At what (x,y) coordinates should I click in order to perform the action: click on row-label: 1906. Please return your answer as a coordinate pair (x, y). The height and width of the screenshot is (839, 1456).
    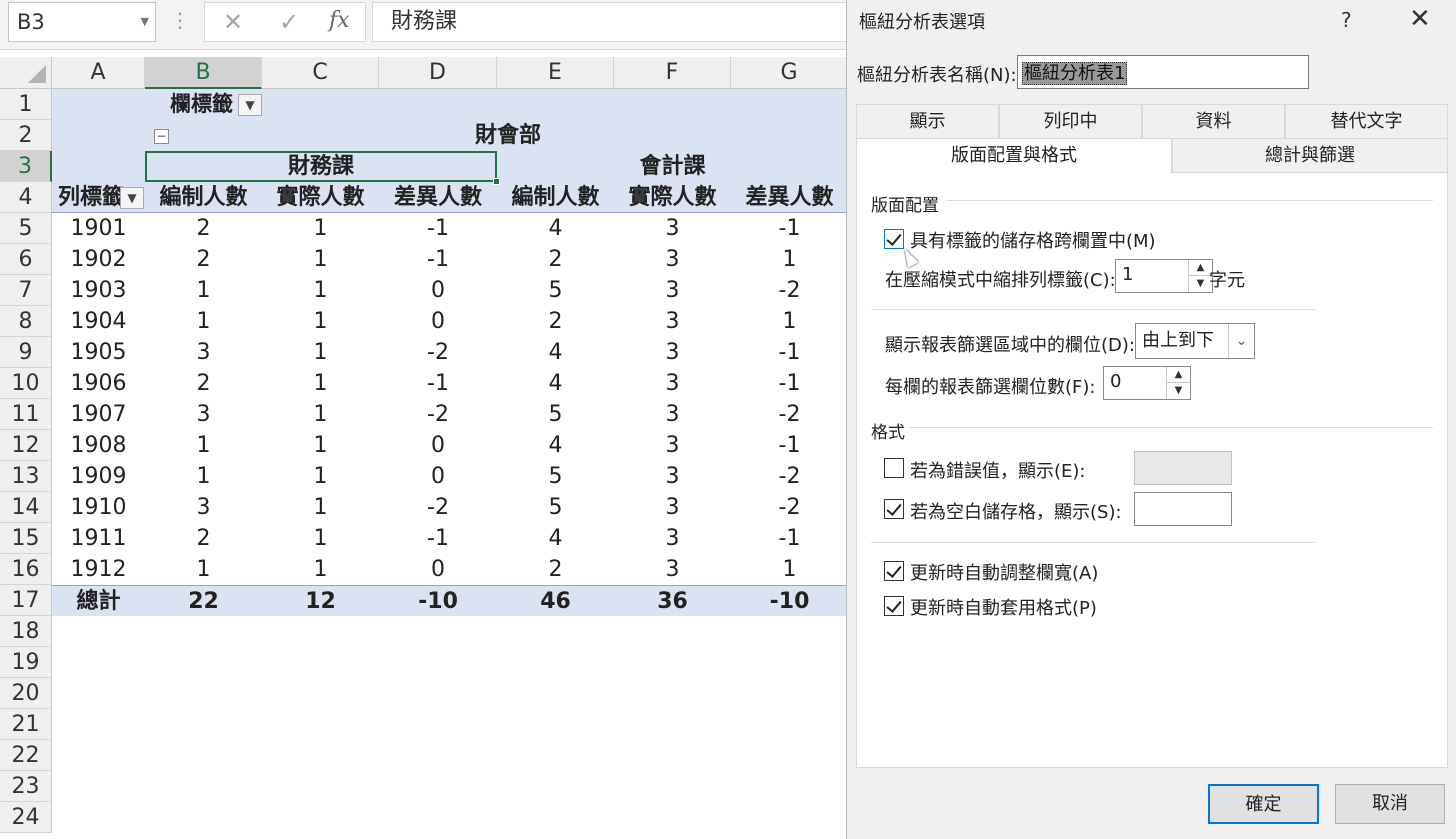
    Looking at the image, I should click on (98, 383).